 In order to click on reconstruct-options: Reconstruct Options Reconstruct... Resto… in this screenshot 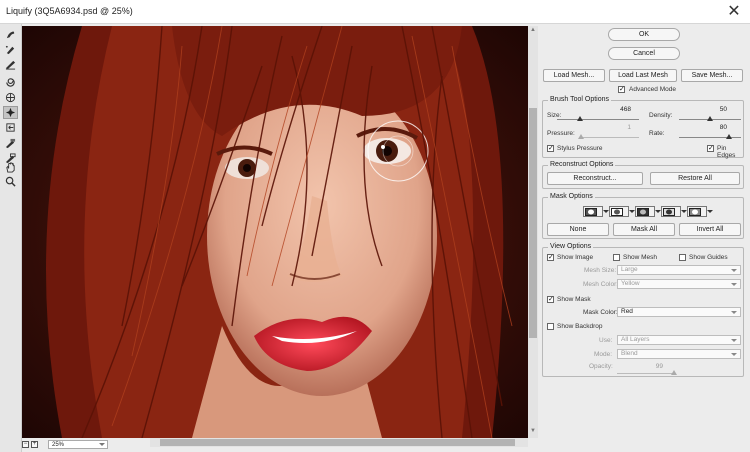, I will do `click(643, 175)`.